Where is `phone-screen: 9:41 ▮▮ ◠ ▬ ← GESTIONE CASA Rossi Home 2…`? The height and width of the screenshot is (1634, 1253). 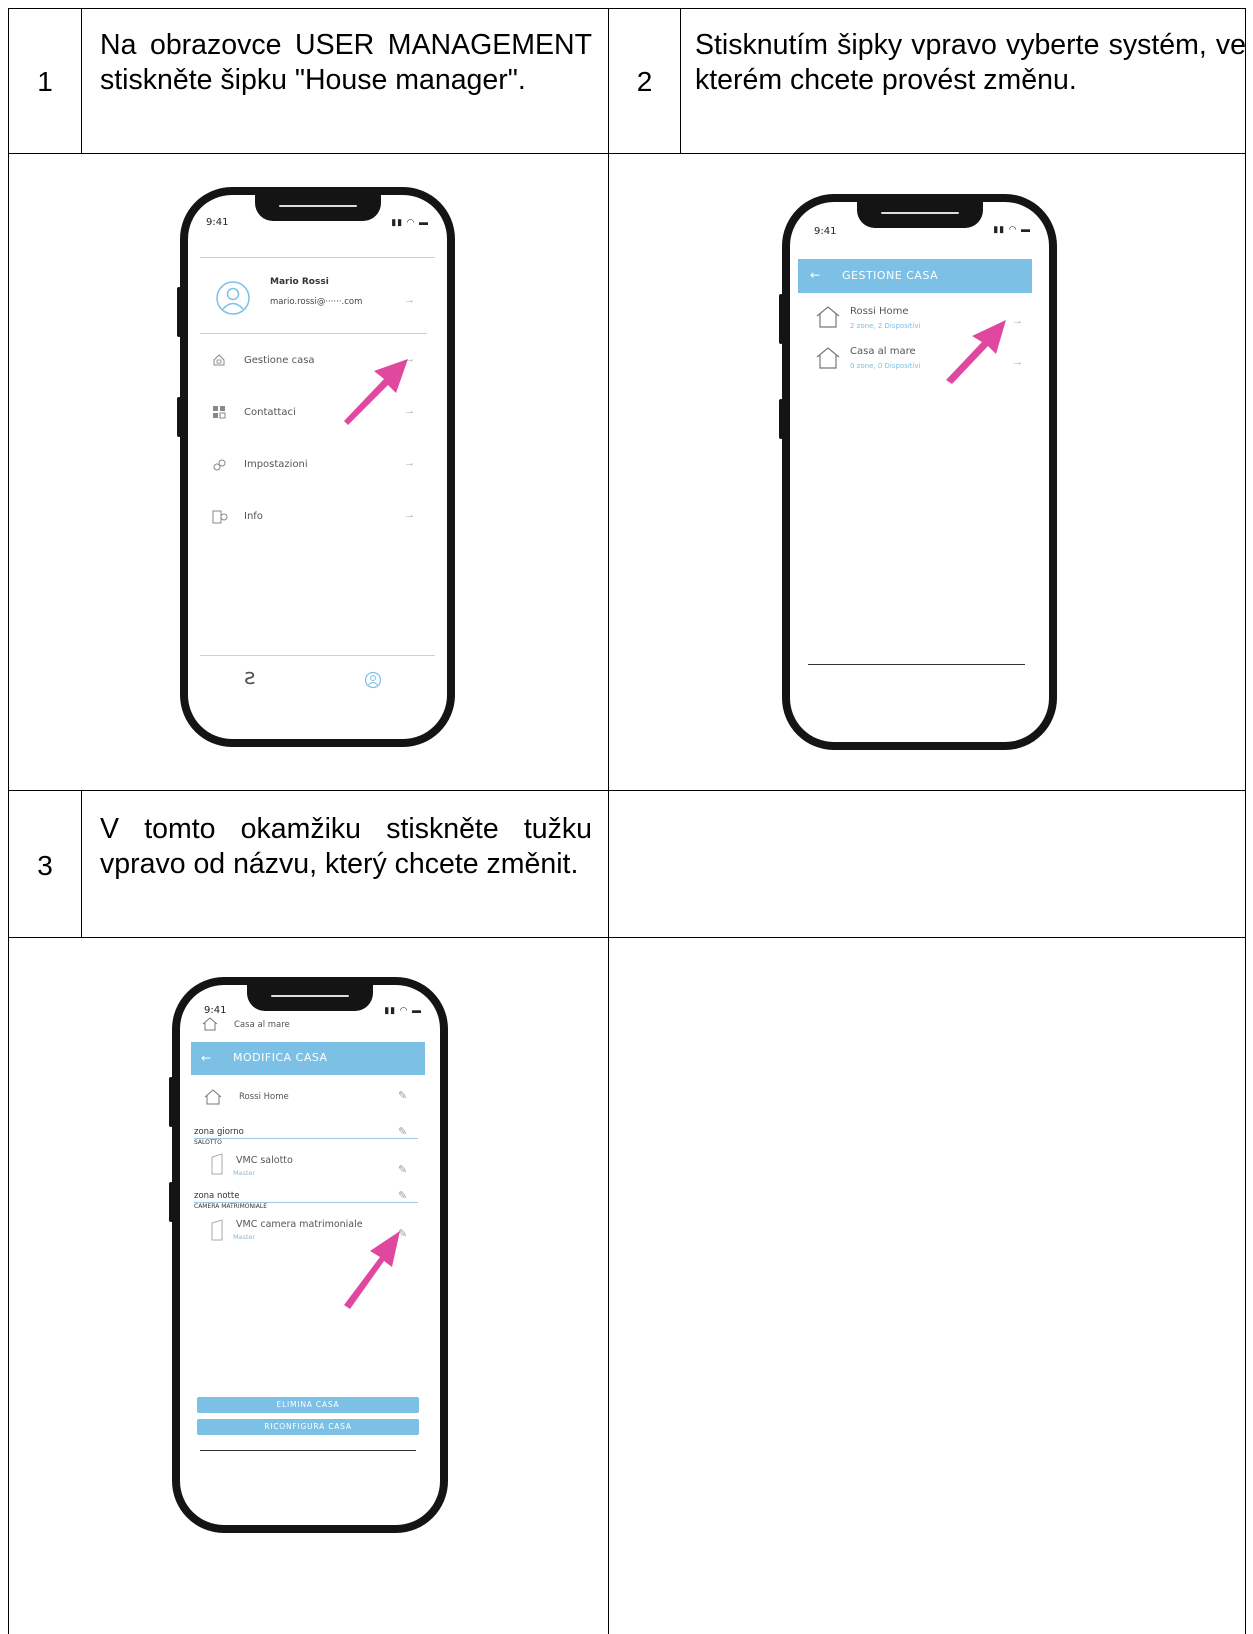 phone-screen: 9:41 ▮▮ ◠ ▬ ← GESTIONE CASA Rossi Home 2… is located at coordinates (919, 472).